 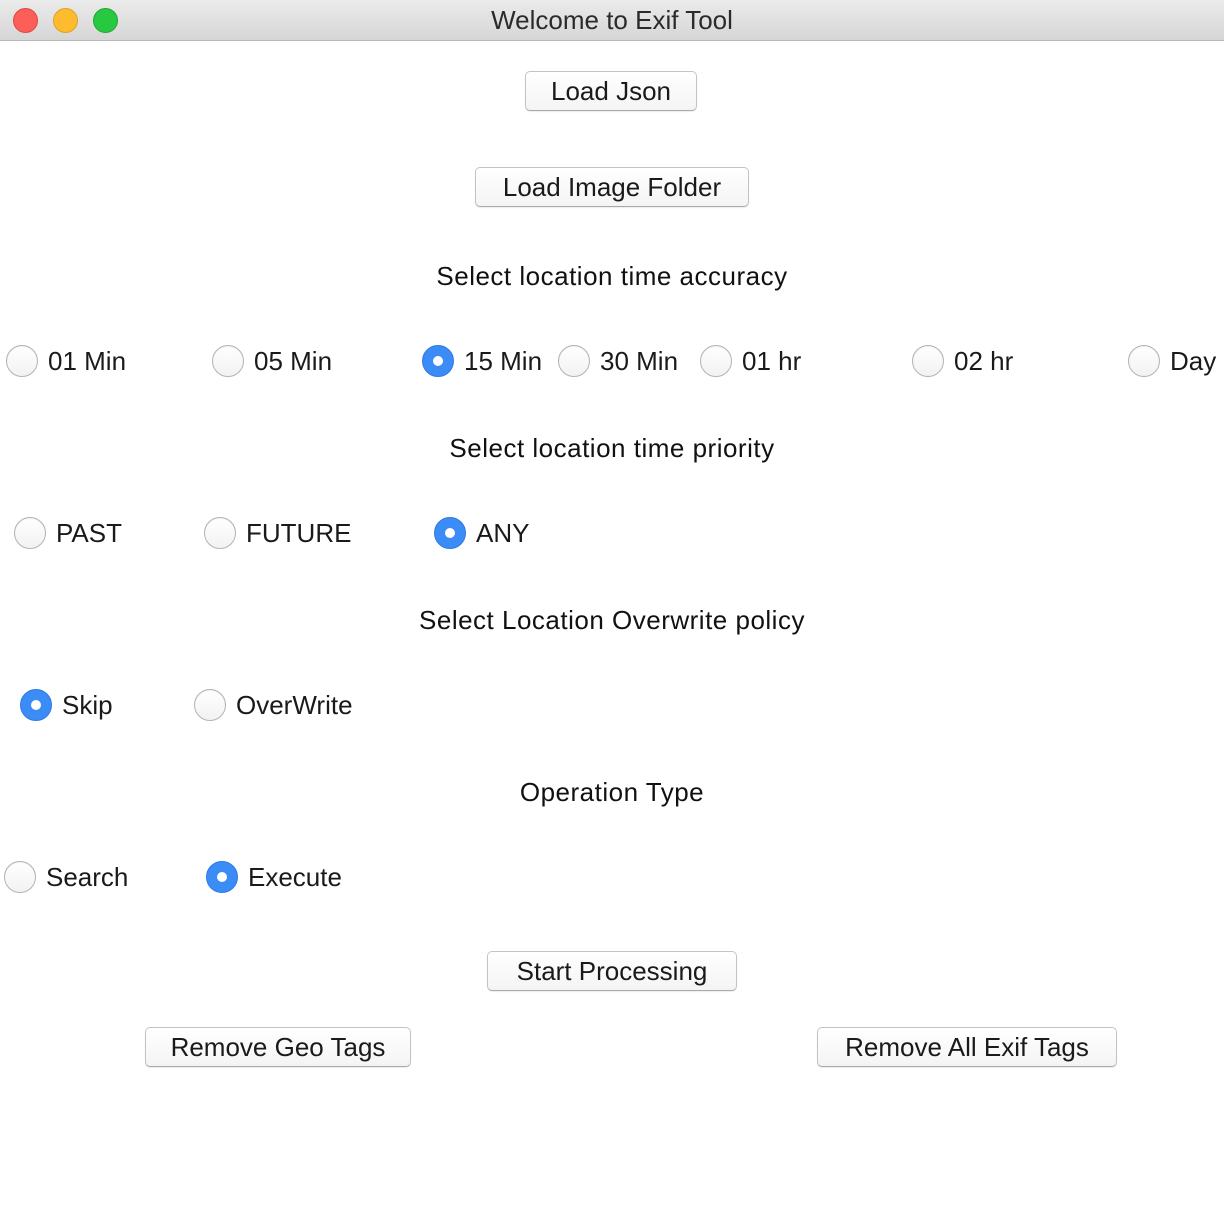 What do you see at coordinates (295, 876) in the screenshot?
I see `radio-label: Execute` at bounding box center [295, 876].